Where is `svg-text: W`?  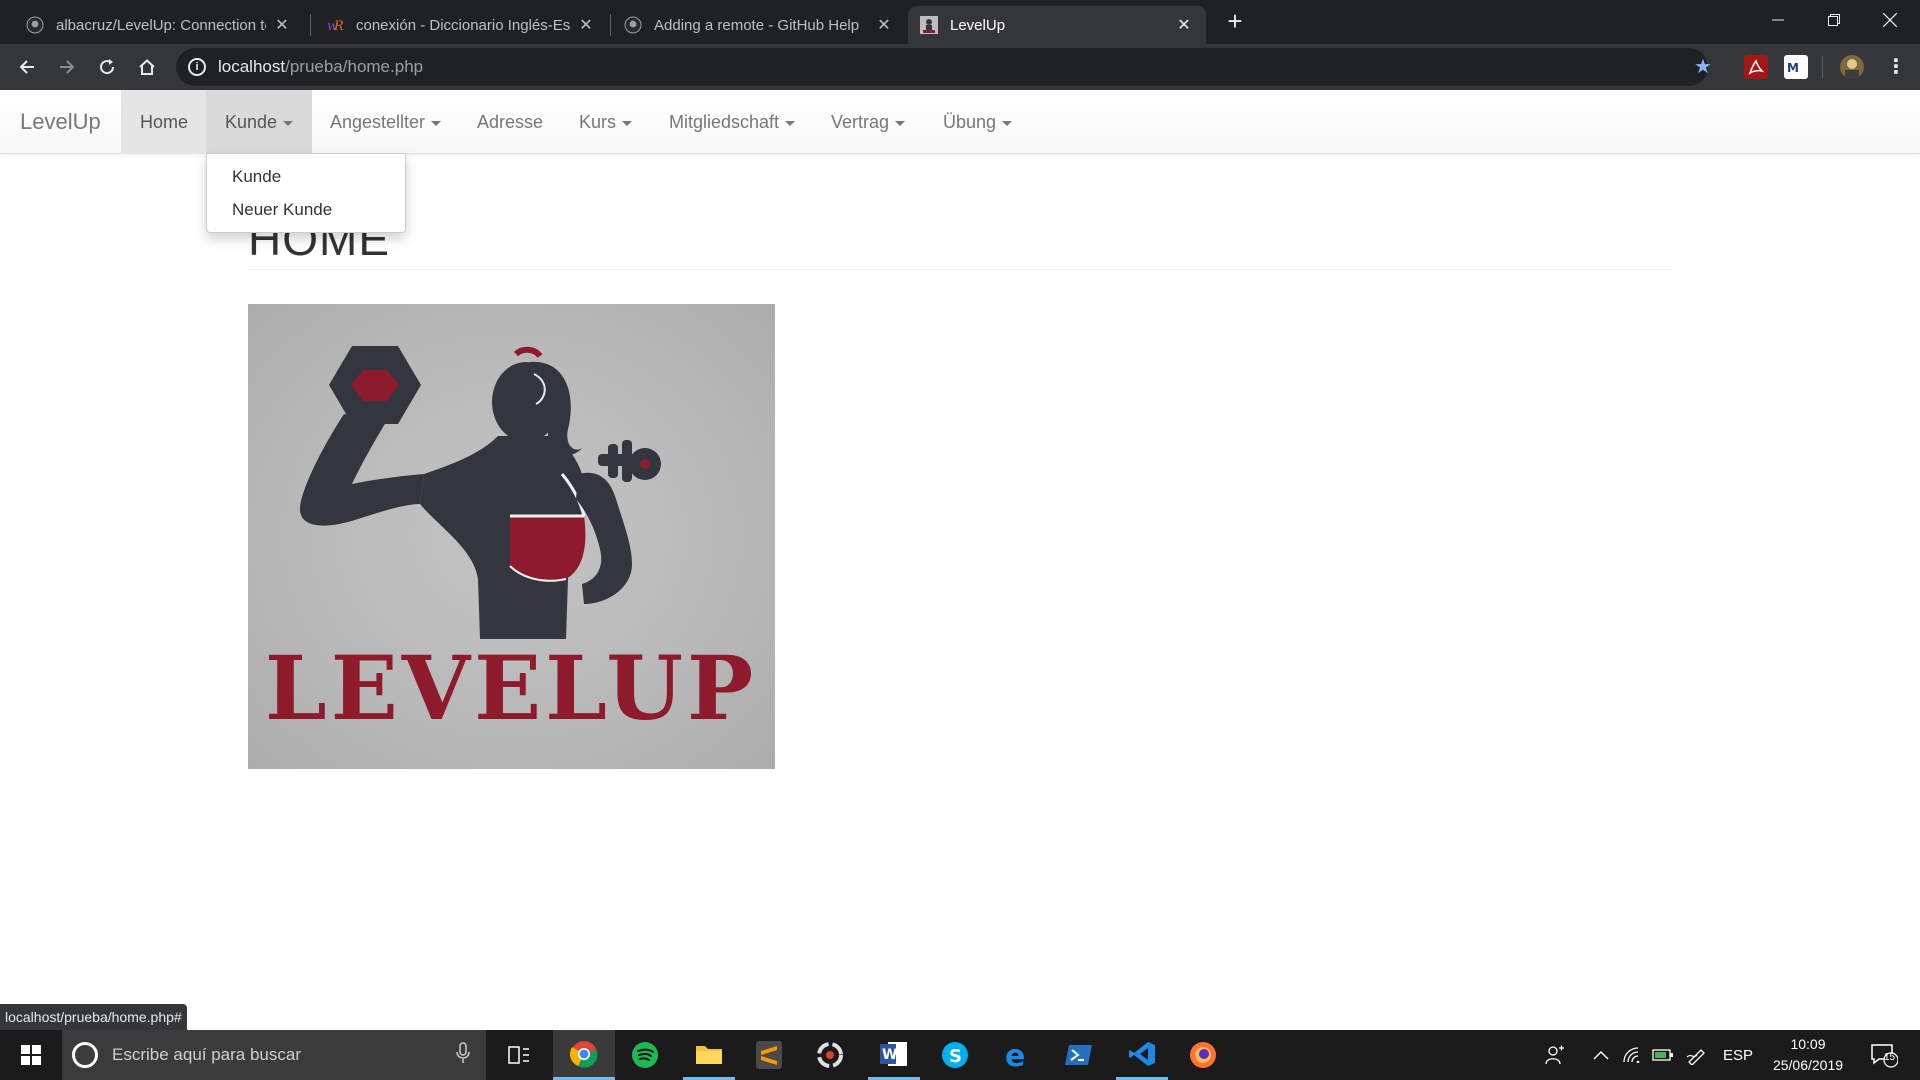 svg-text: W is located at coordinates (889, 1055).